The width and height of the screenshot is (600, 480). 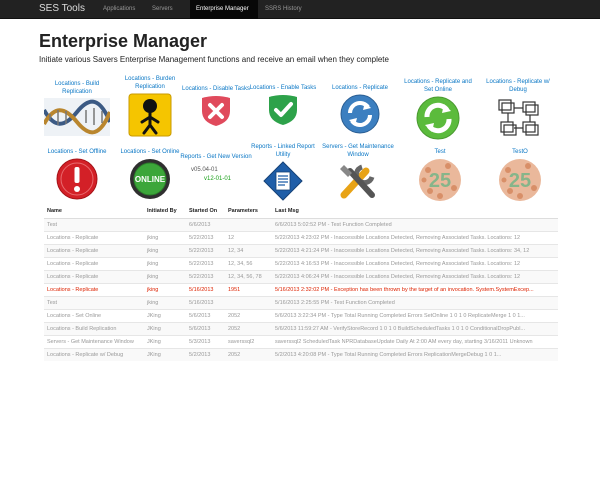 I want to click on col-header-started-on: Started On, so click(x=205, y=213).